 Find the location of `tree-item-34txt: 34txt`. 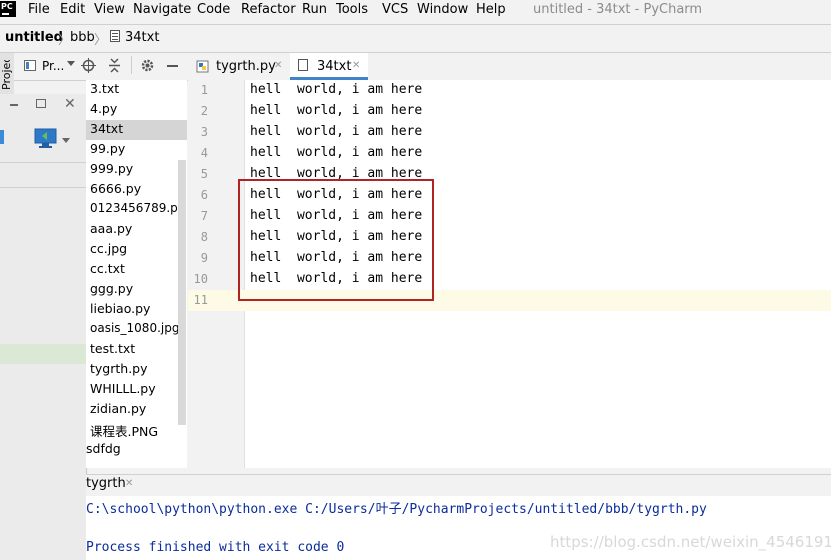

tree-item-34txt: 34txt is located at coordinates (106, 128).